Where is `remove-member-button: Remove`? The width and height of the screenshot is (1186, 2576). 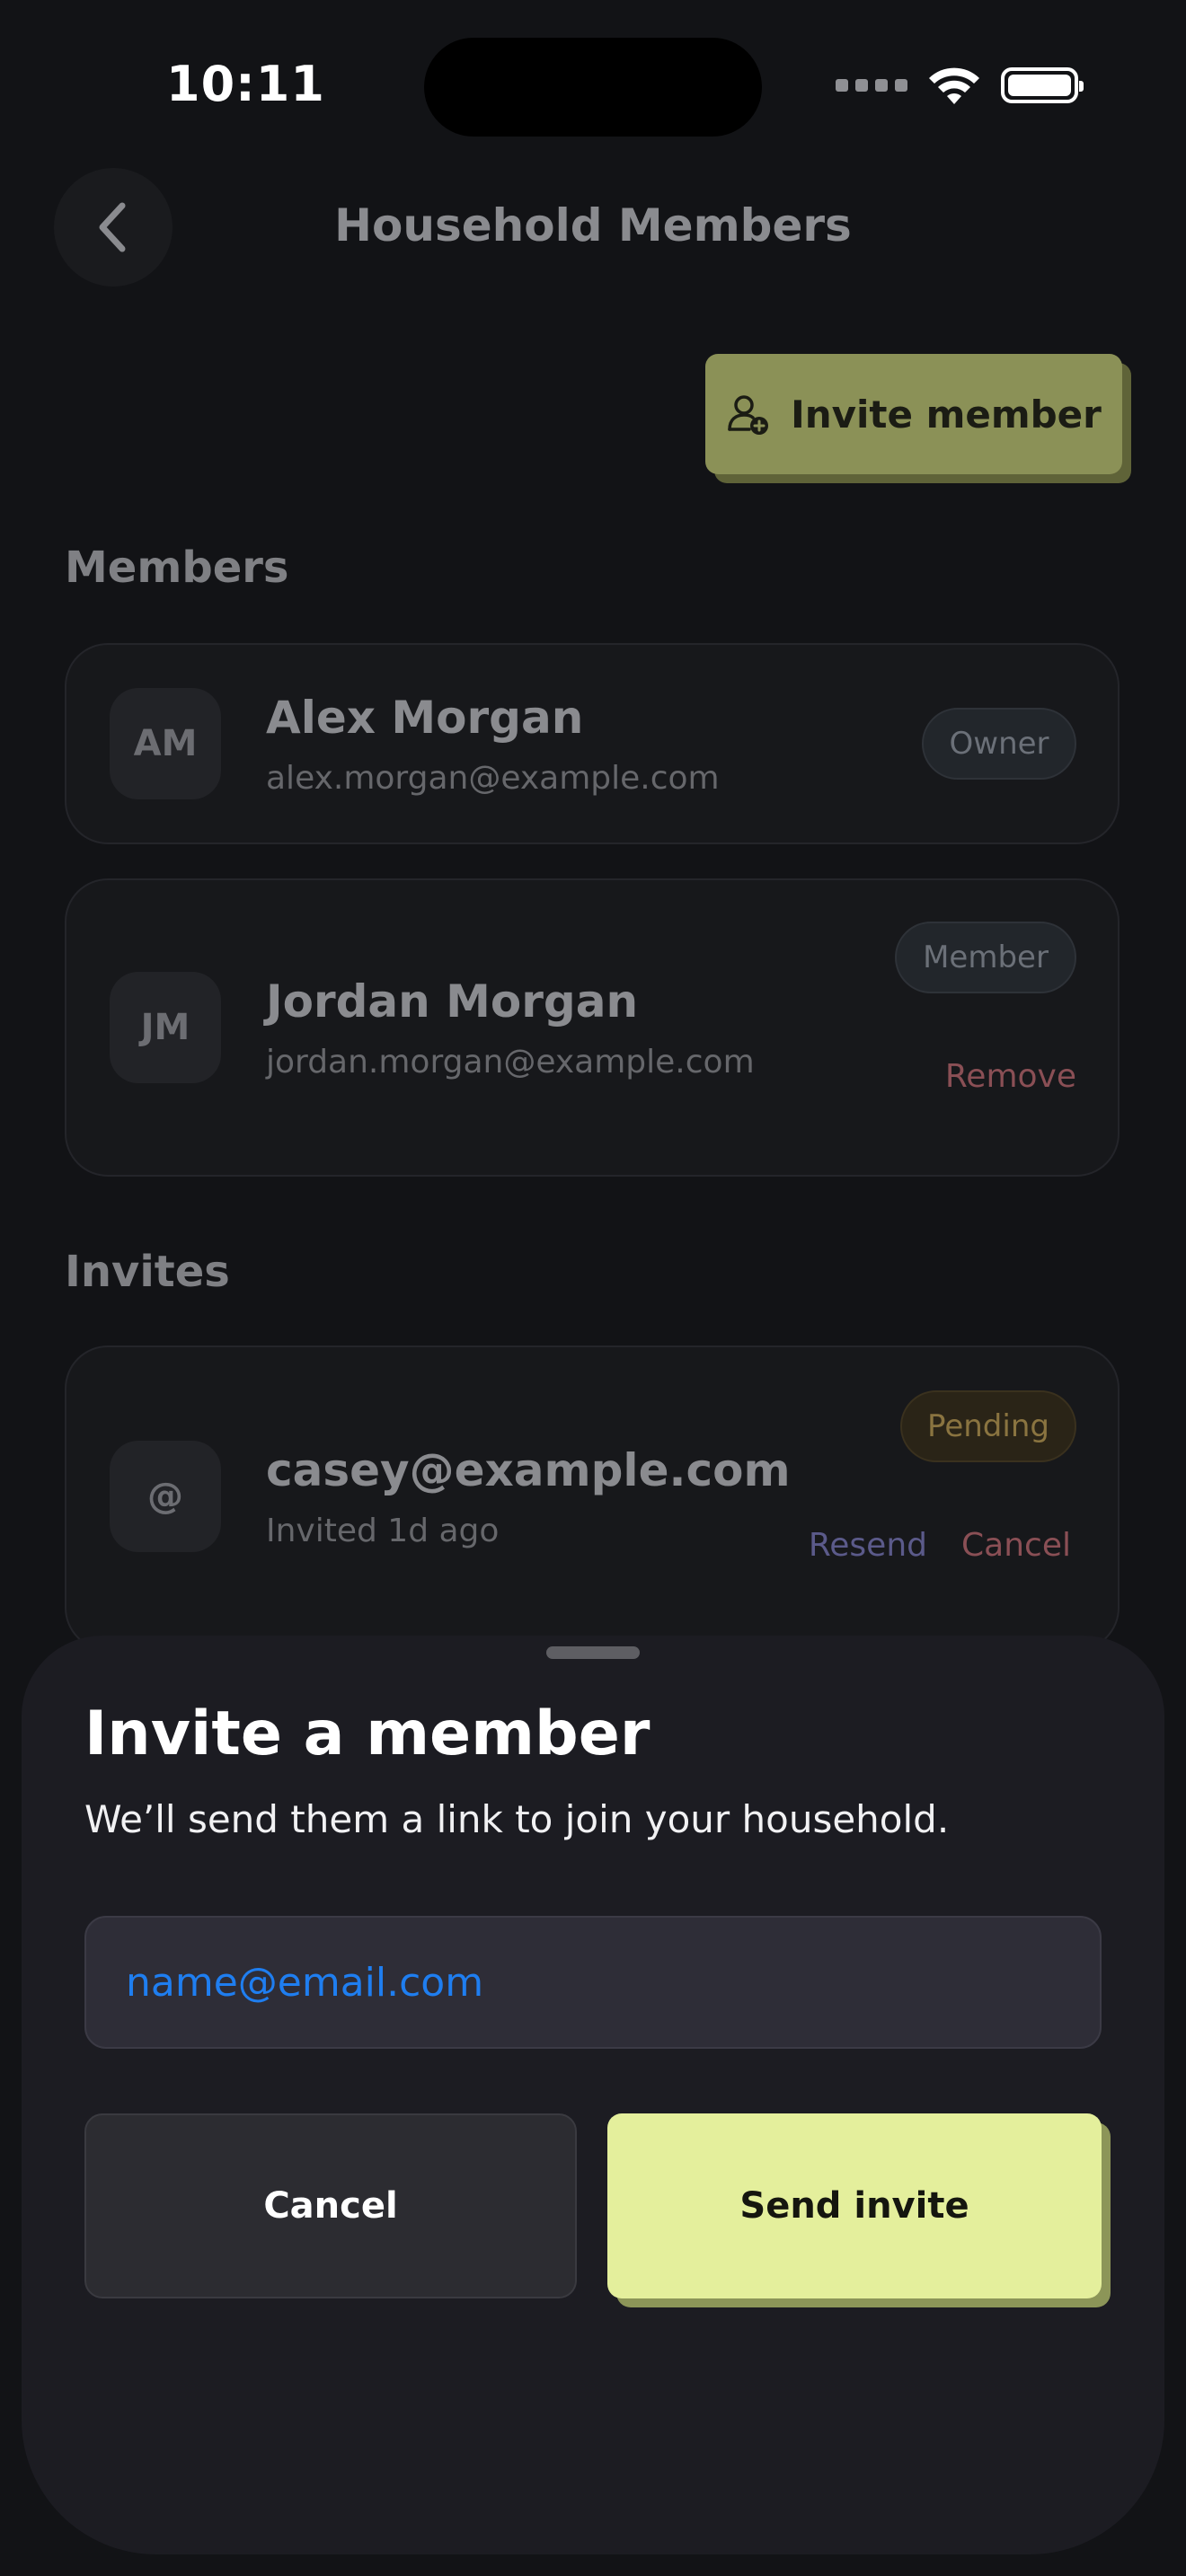 remove-member-button: Remove is located at coordinates (1010, 1076).